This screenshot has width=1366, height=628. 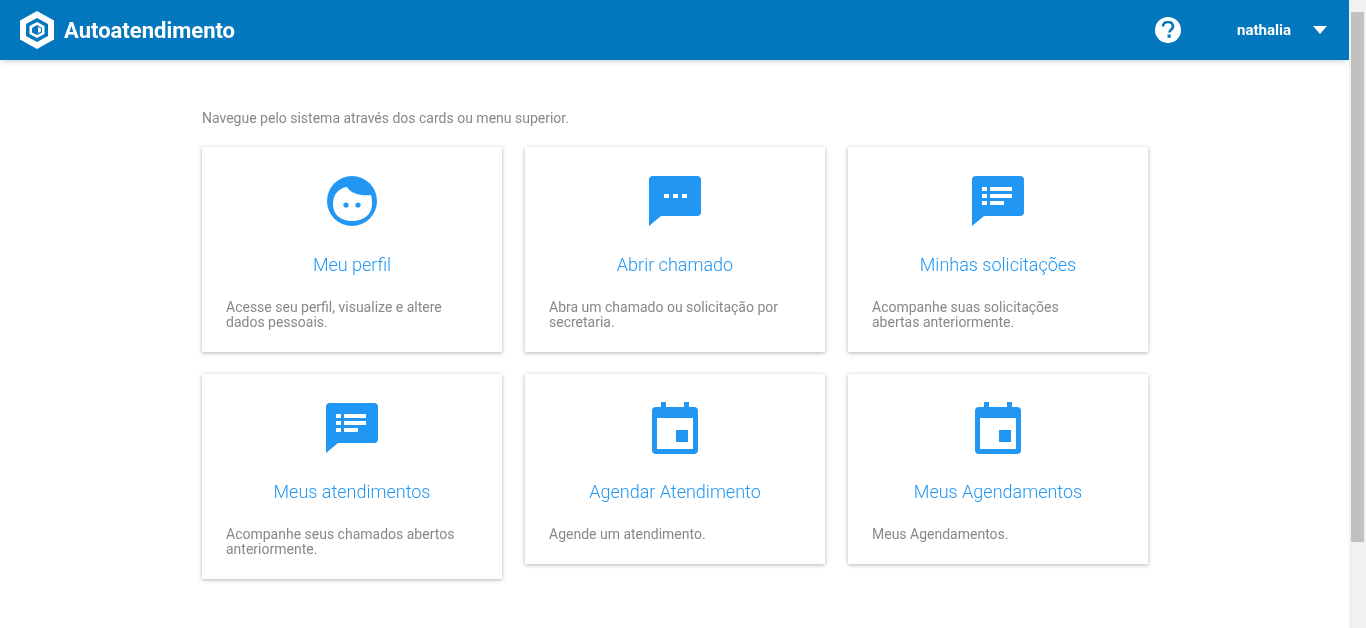 What do you see at coordinates (1320, 30) in the screenshot?
I see `caret-icon` at bounding box center [1320, 30].